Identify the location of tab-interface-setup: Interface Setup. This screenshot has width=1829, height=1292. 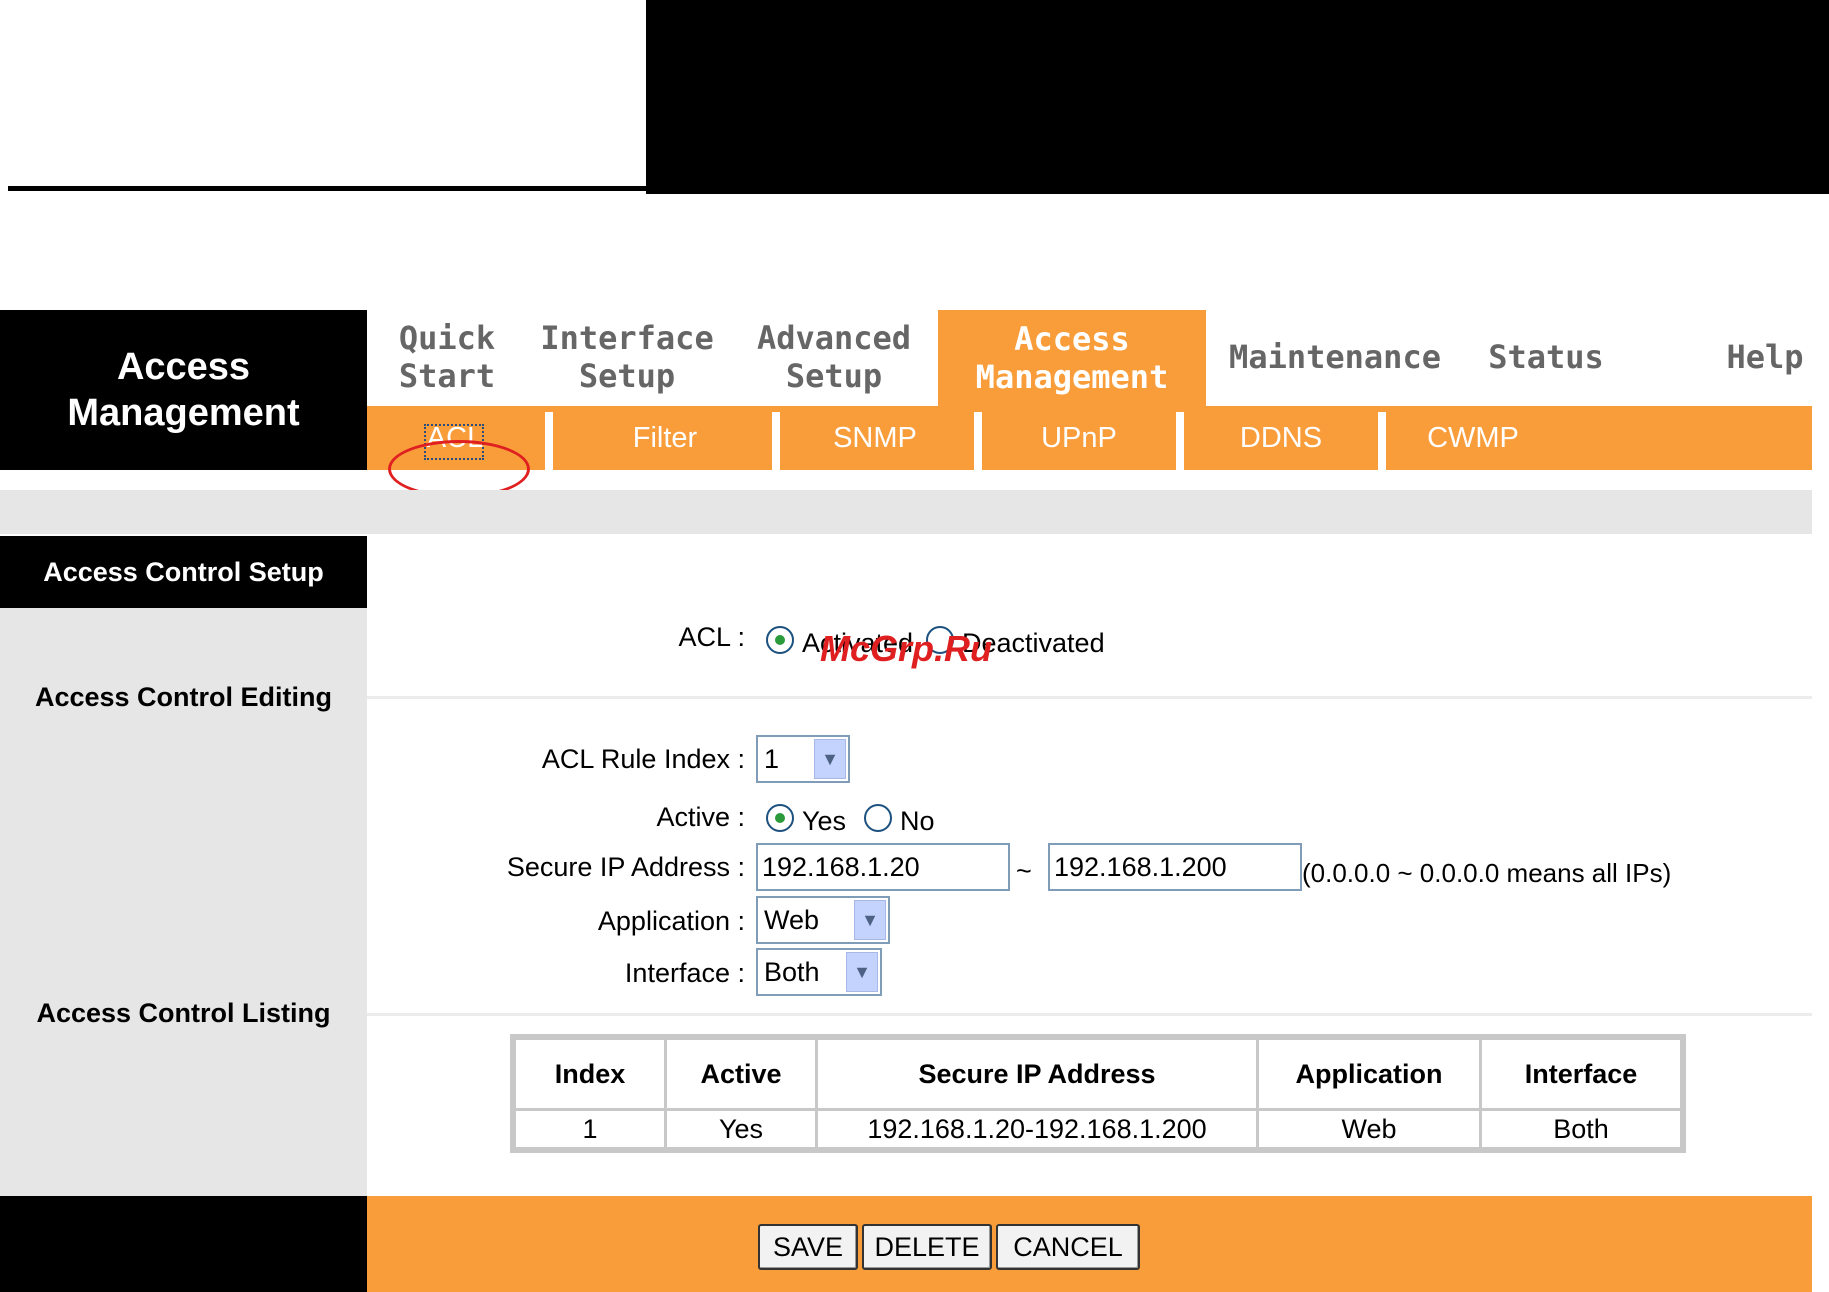
(626, 357).